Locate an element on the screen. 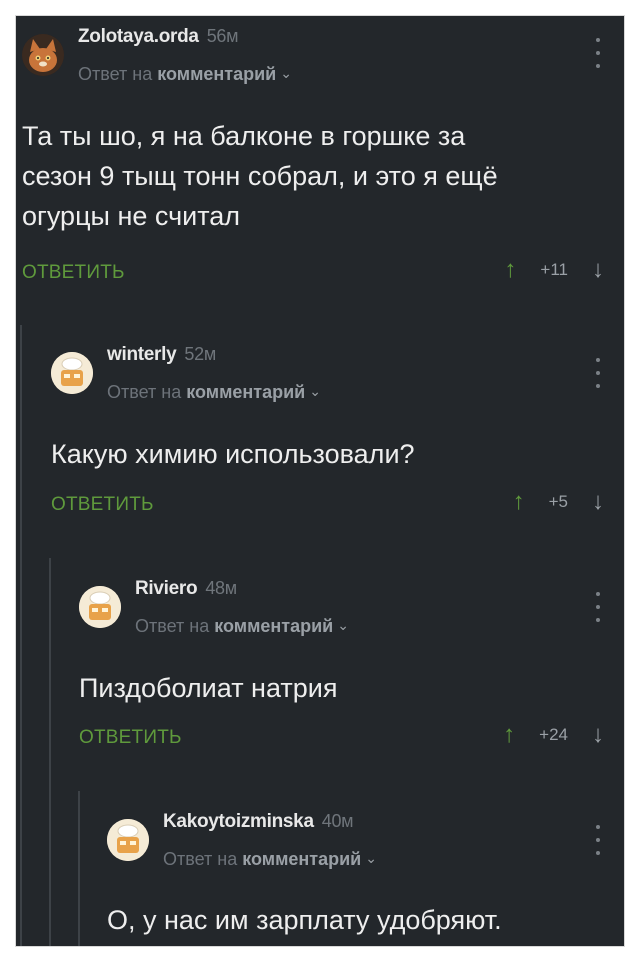 Image resolution: width=640 pixels, height=964 pixels. comment-time: 48м is located at coordinates (221, 588).